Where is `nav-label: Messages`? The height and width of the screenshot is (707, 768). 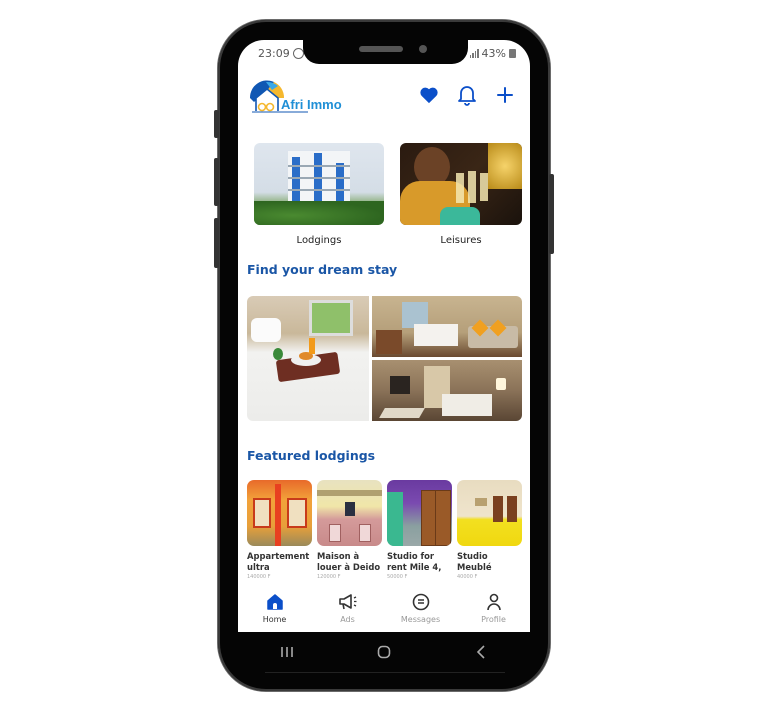
nav-label: Messages is located at coordinates (420, 619).